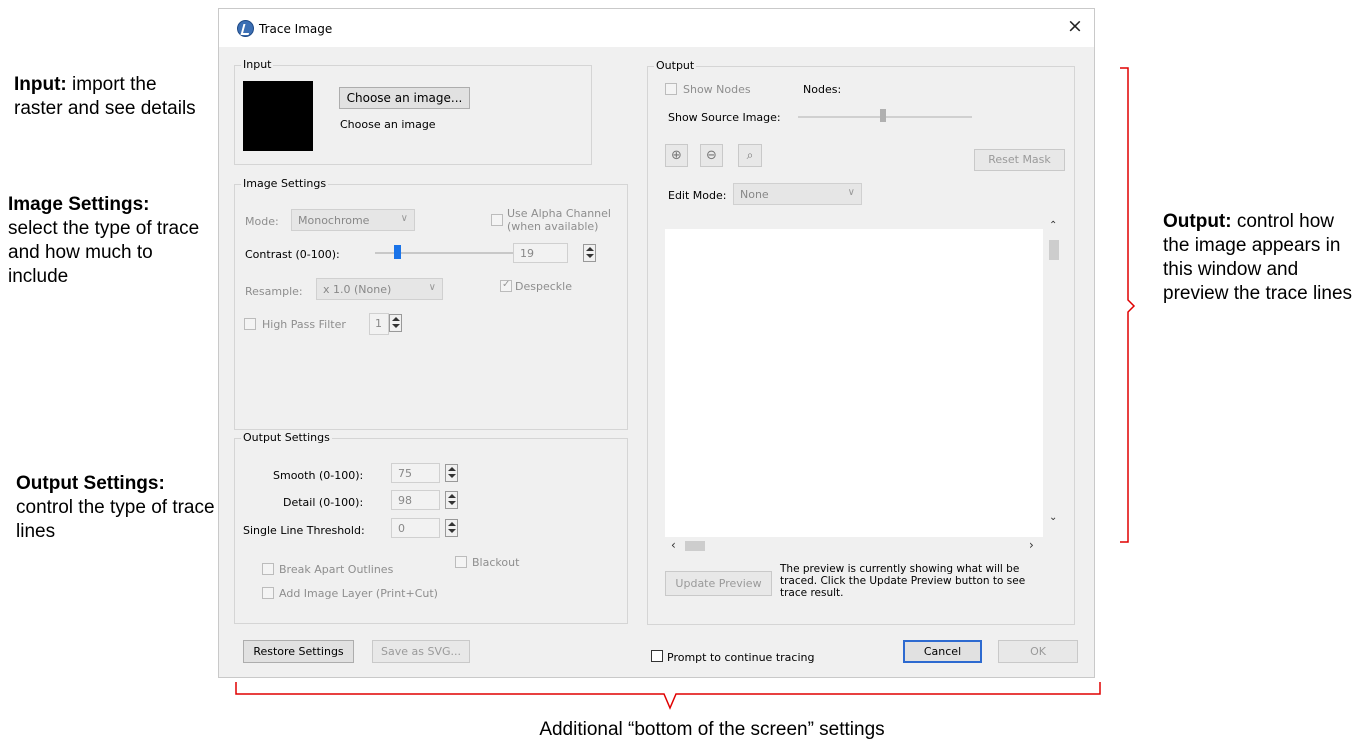  What do you see at coordinates (451, 528) in the screenshot?
I see `single-line-stepper` at bounding box center [451, 528].